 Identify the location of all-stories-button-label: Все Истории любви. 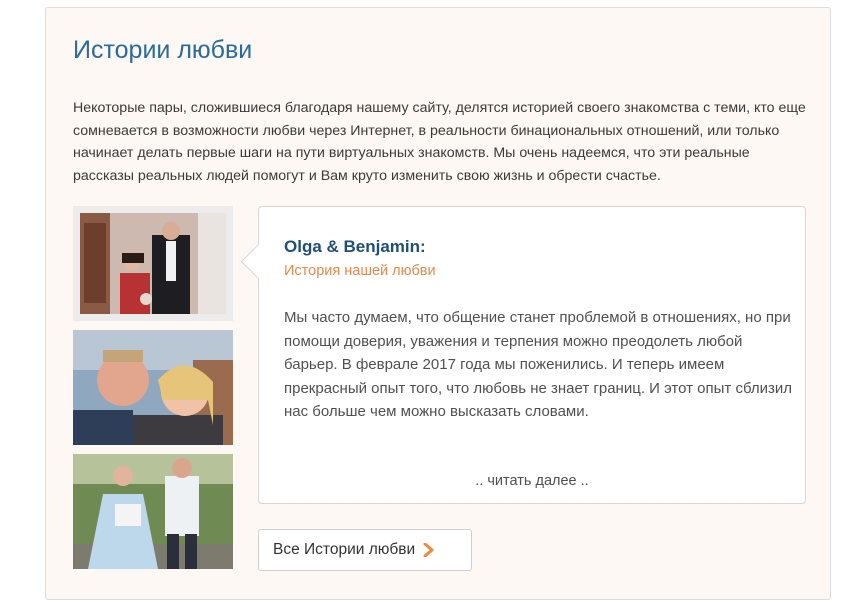
(344, 549).